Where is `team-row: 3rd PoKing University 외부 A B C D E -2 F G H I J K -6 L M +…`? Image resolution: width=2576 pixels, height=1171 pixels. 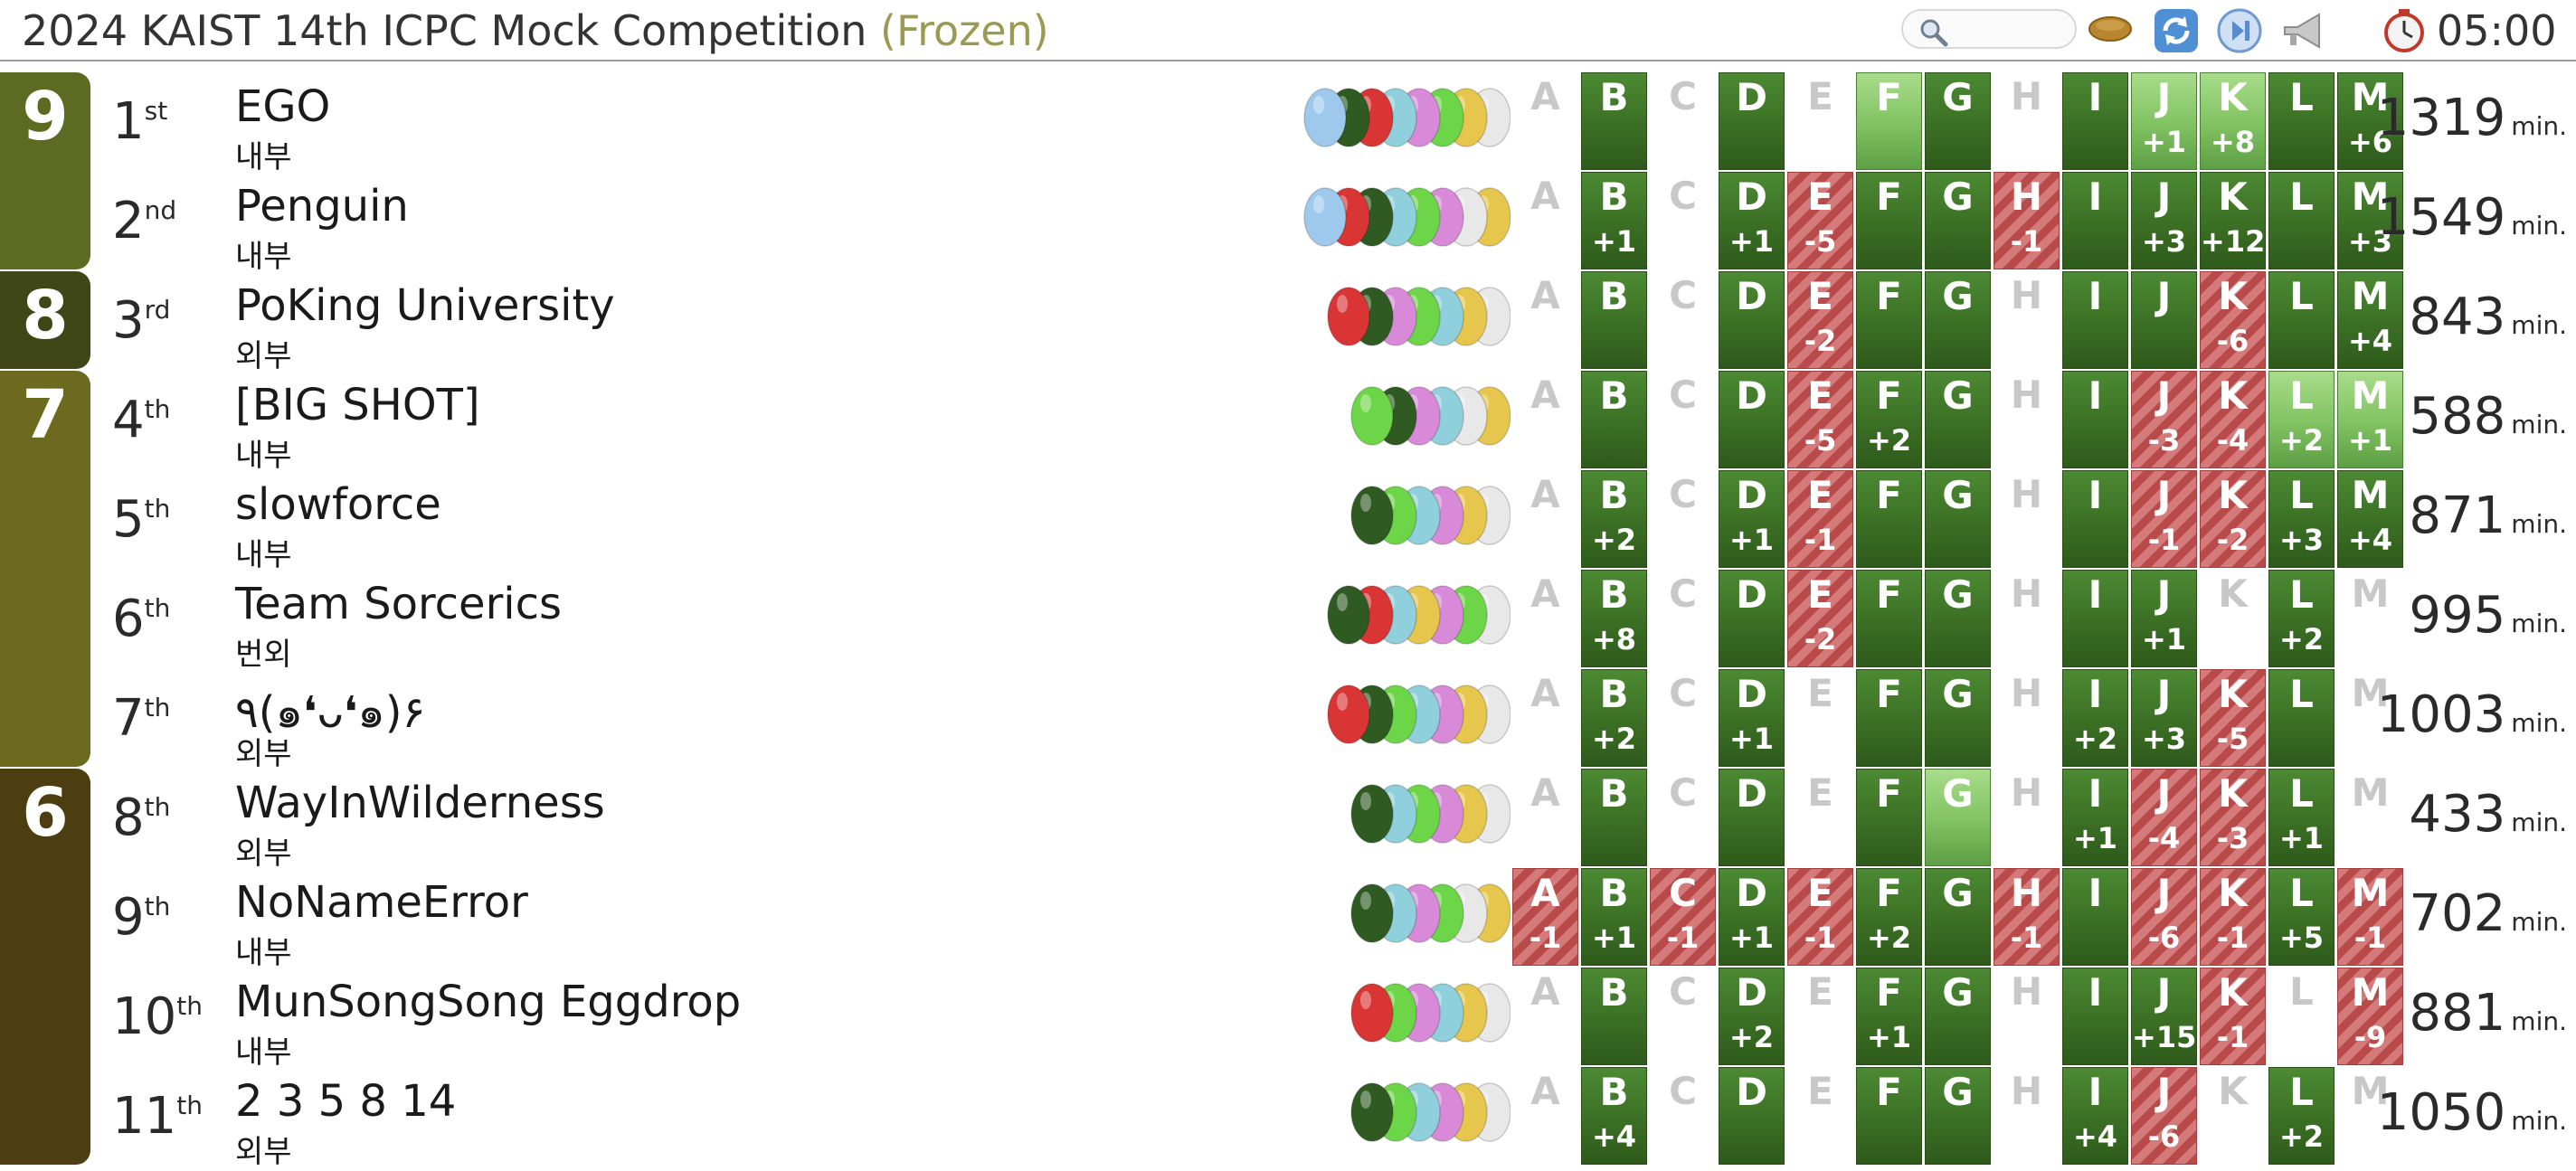 team-row: 3rd PoKing University 외부 A B C D E -2 F G H I J K -6 L M +… is located at coordinates (1288, 322).